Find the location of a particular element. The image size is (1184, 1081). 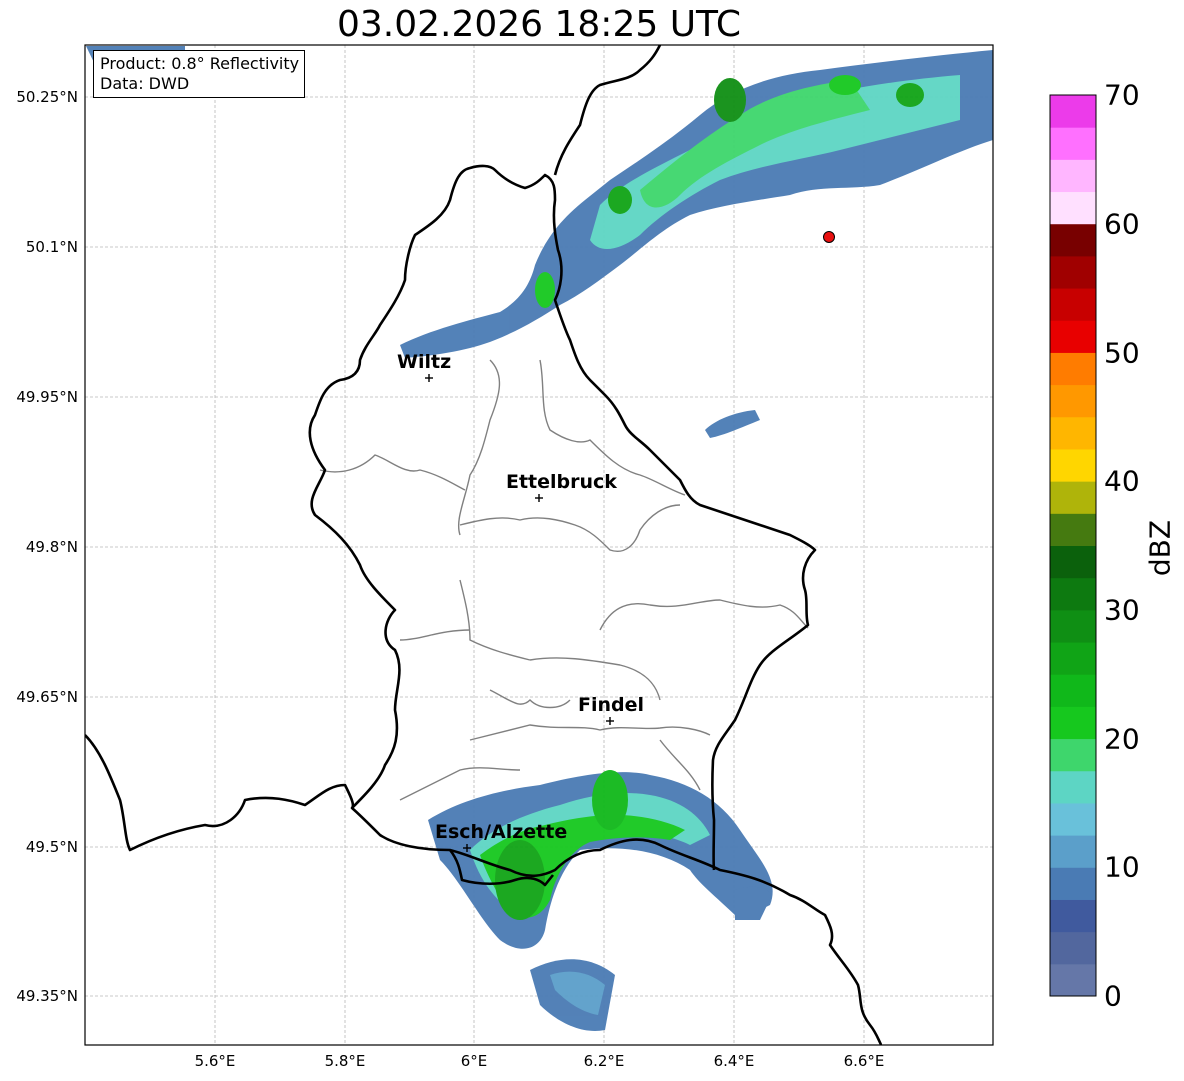

product-label: Product: 0.8° Reflectivity is located at coordinates (200, 63).